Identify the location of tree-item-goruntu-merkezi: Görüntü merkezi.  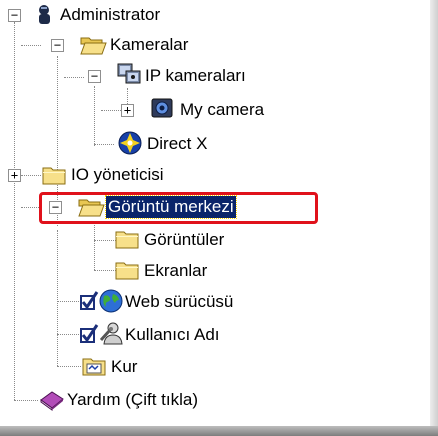
(171, 207).